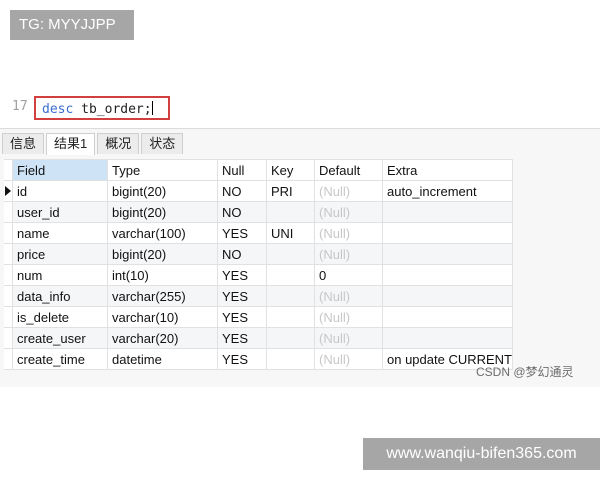 This screenshot has width=600, height=480. Describe the element at coordinates (290, 191) in the screenshot. I see `cell-key: PRI` at that location.